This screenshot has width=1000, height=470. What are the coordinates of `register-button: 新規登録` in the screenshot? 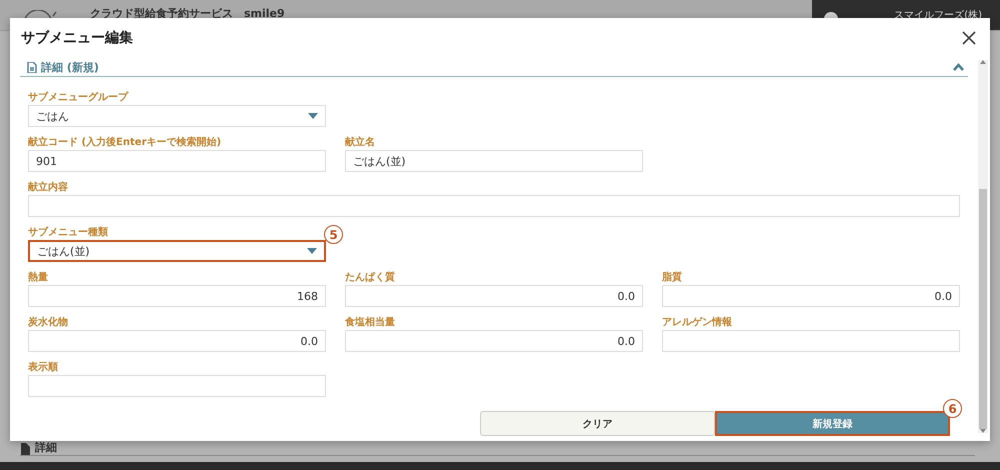 It's located at (832, 423).